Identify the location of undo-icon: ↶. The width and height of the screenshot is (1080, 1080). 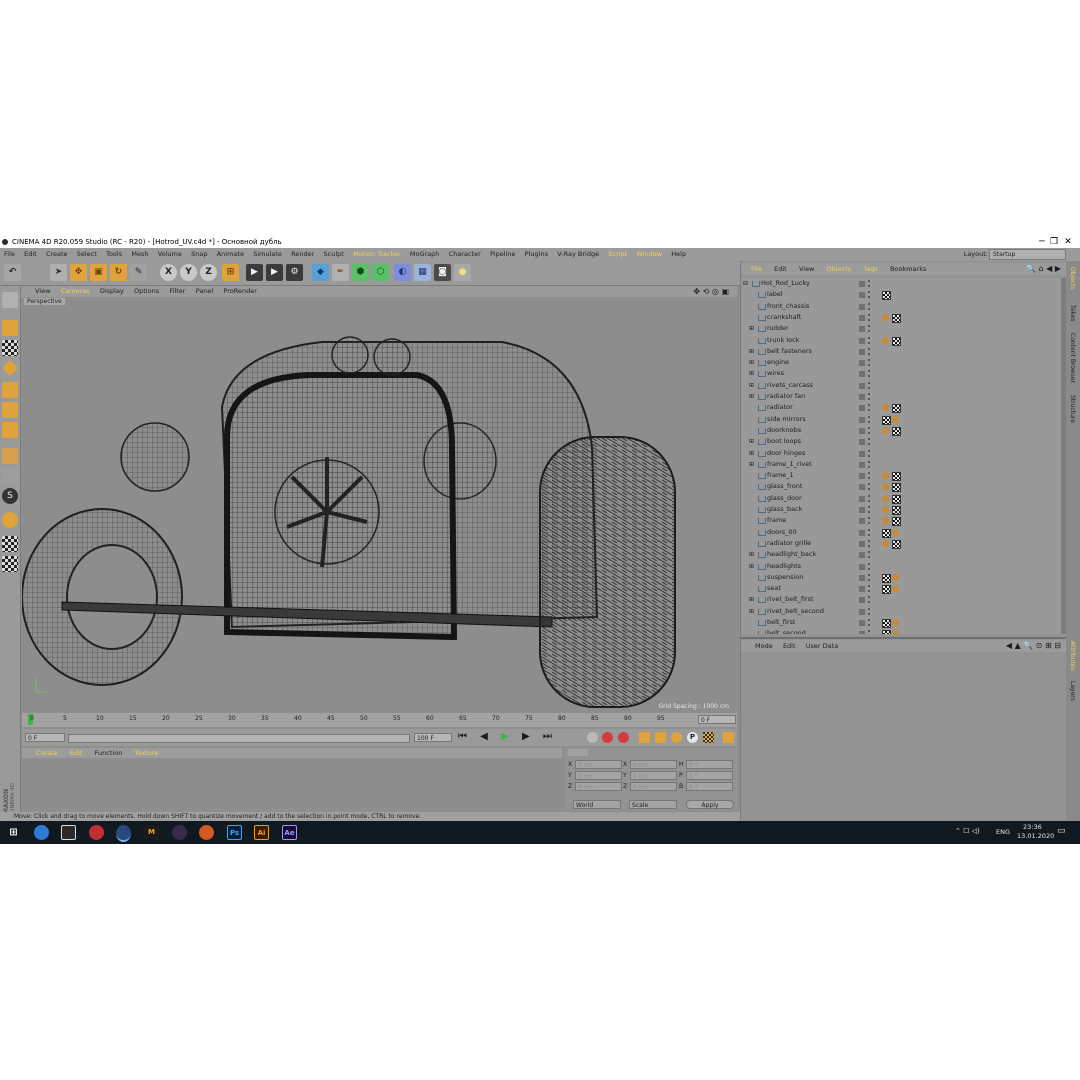
(12, 272).